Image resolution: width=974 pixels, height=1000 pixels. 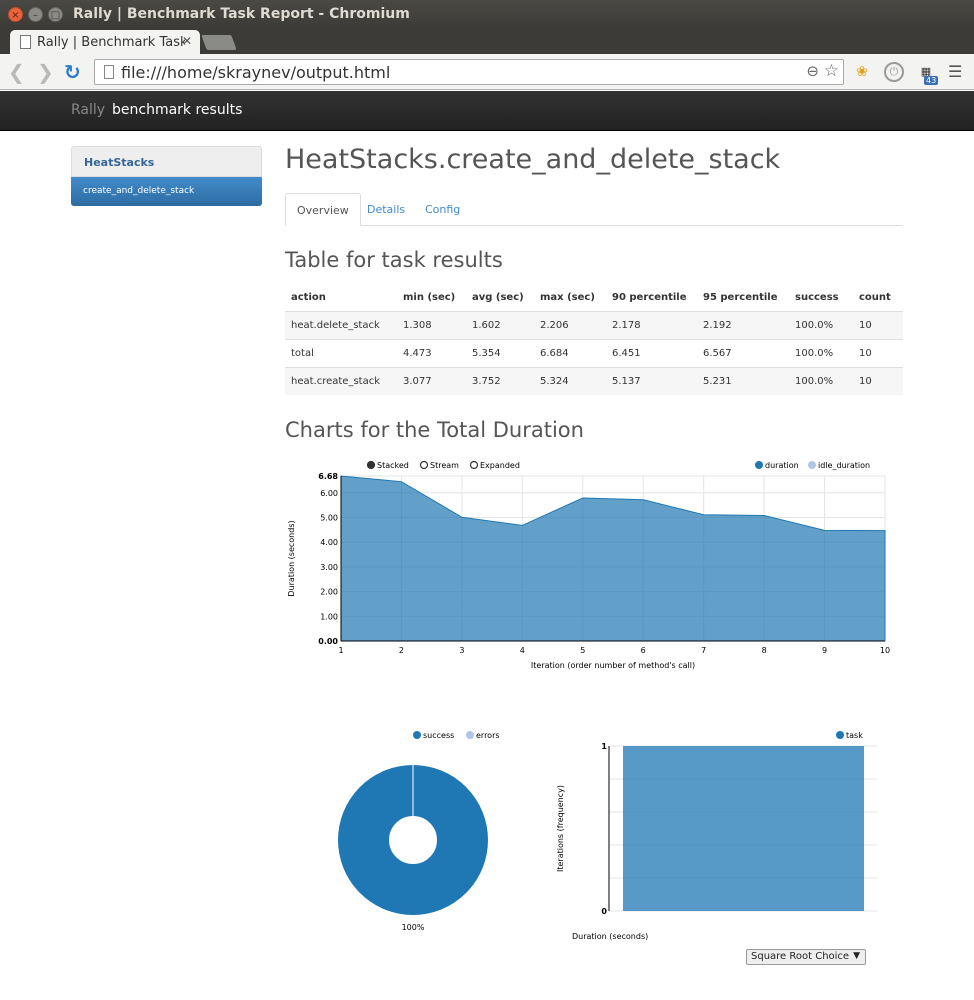 What do you see at coordinates (469, 72) in the screenshot?
I see `address-bar: file:///home/skraynev/output.html ⊖ ☆` at bounding box center [469, 72].